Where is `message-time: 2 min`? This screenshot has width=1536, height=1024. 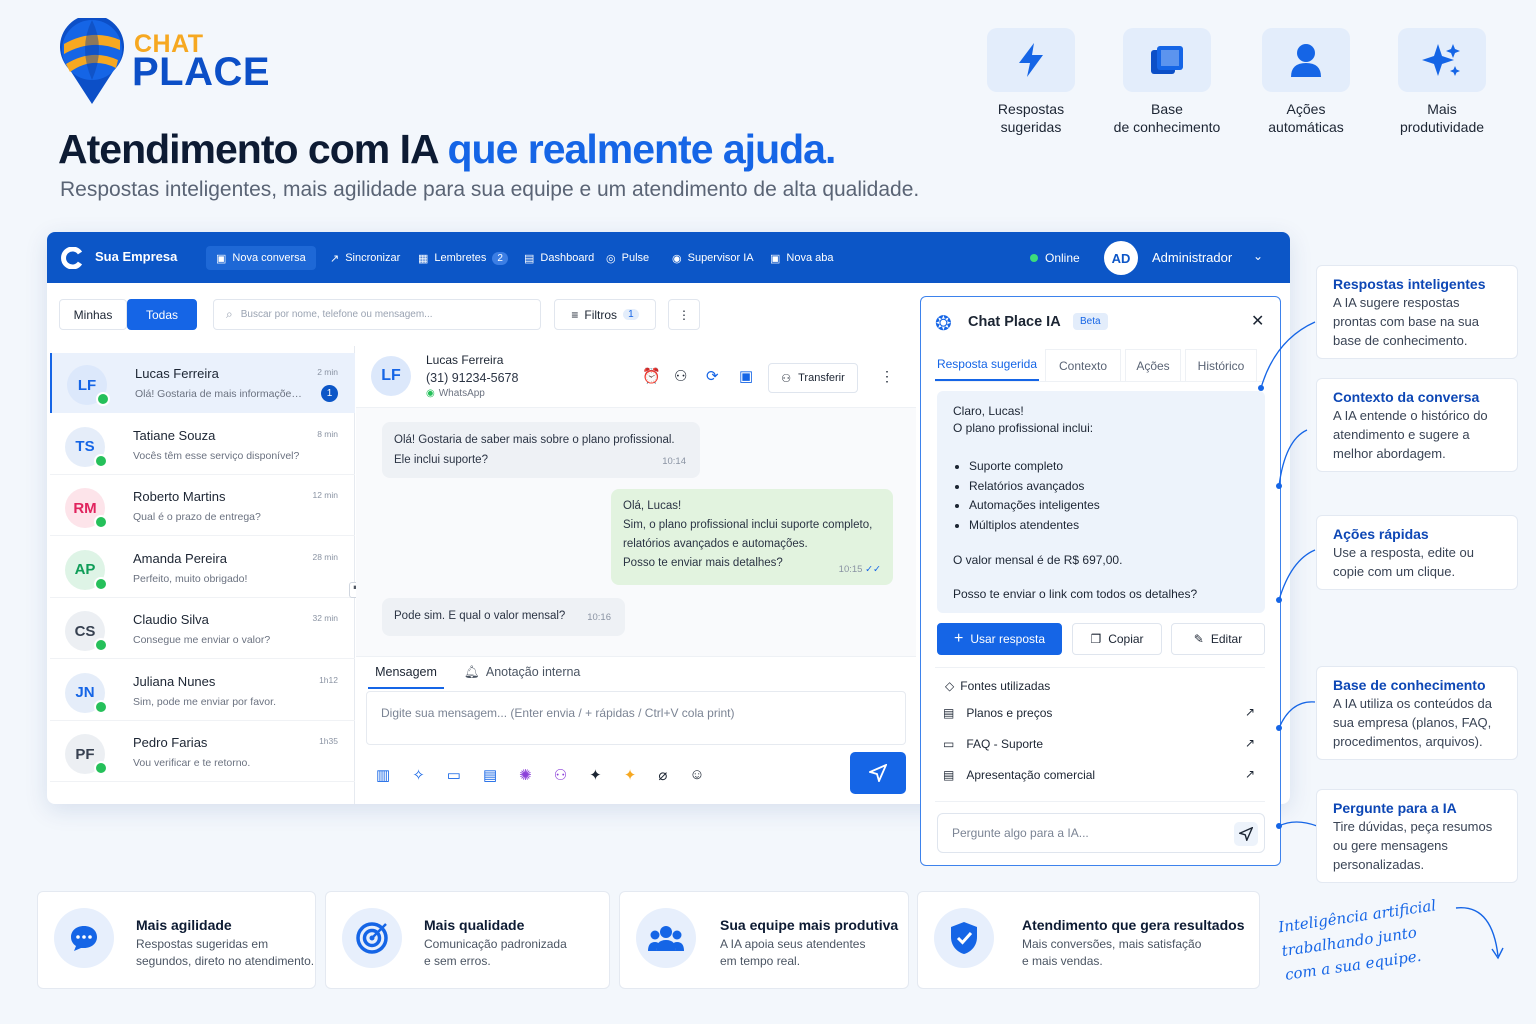 message-time: 2 min is located at coordinates (327, 372).